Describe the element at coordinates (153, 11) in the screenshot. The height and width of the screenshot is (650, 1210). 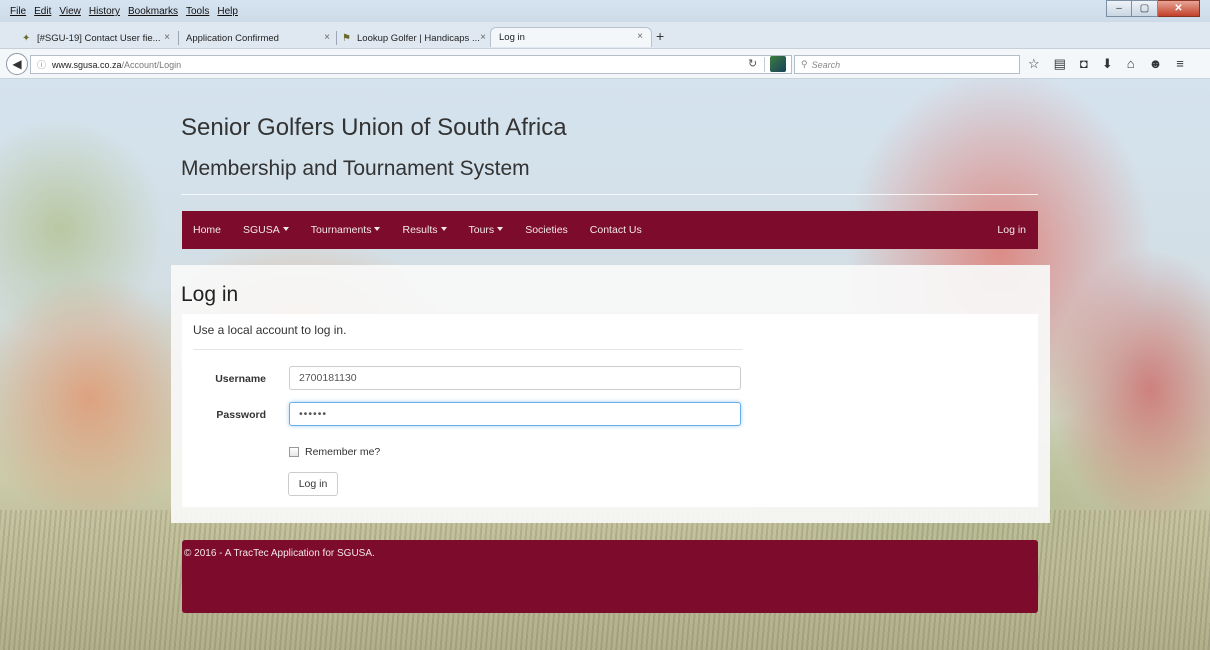
I see `menu-bookmarks: Bookmarks` at that location.